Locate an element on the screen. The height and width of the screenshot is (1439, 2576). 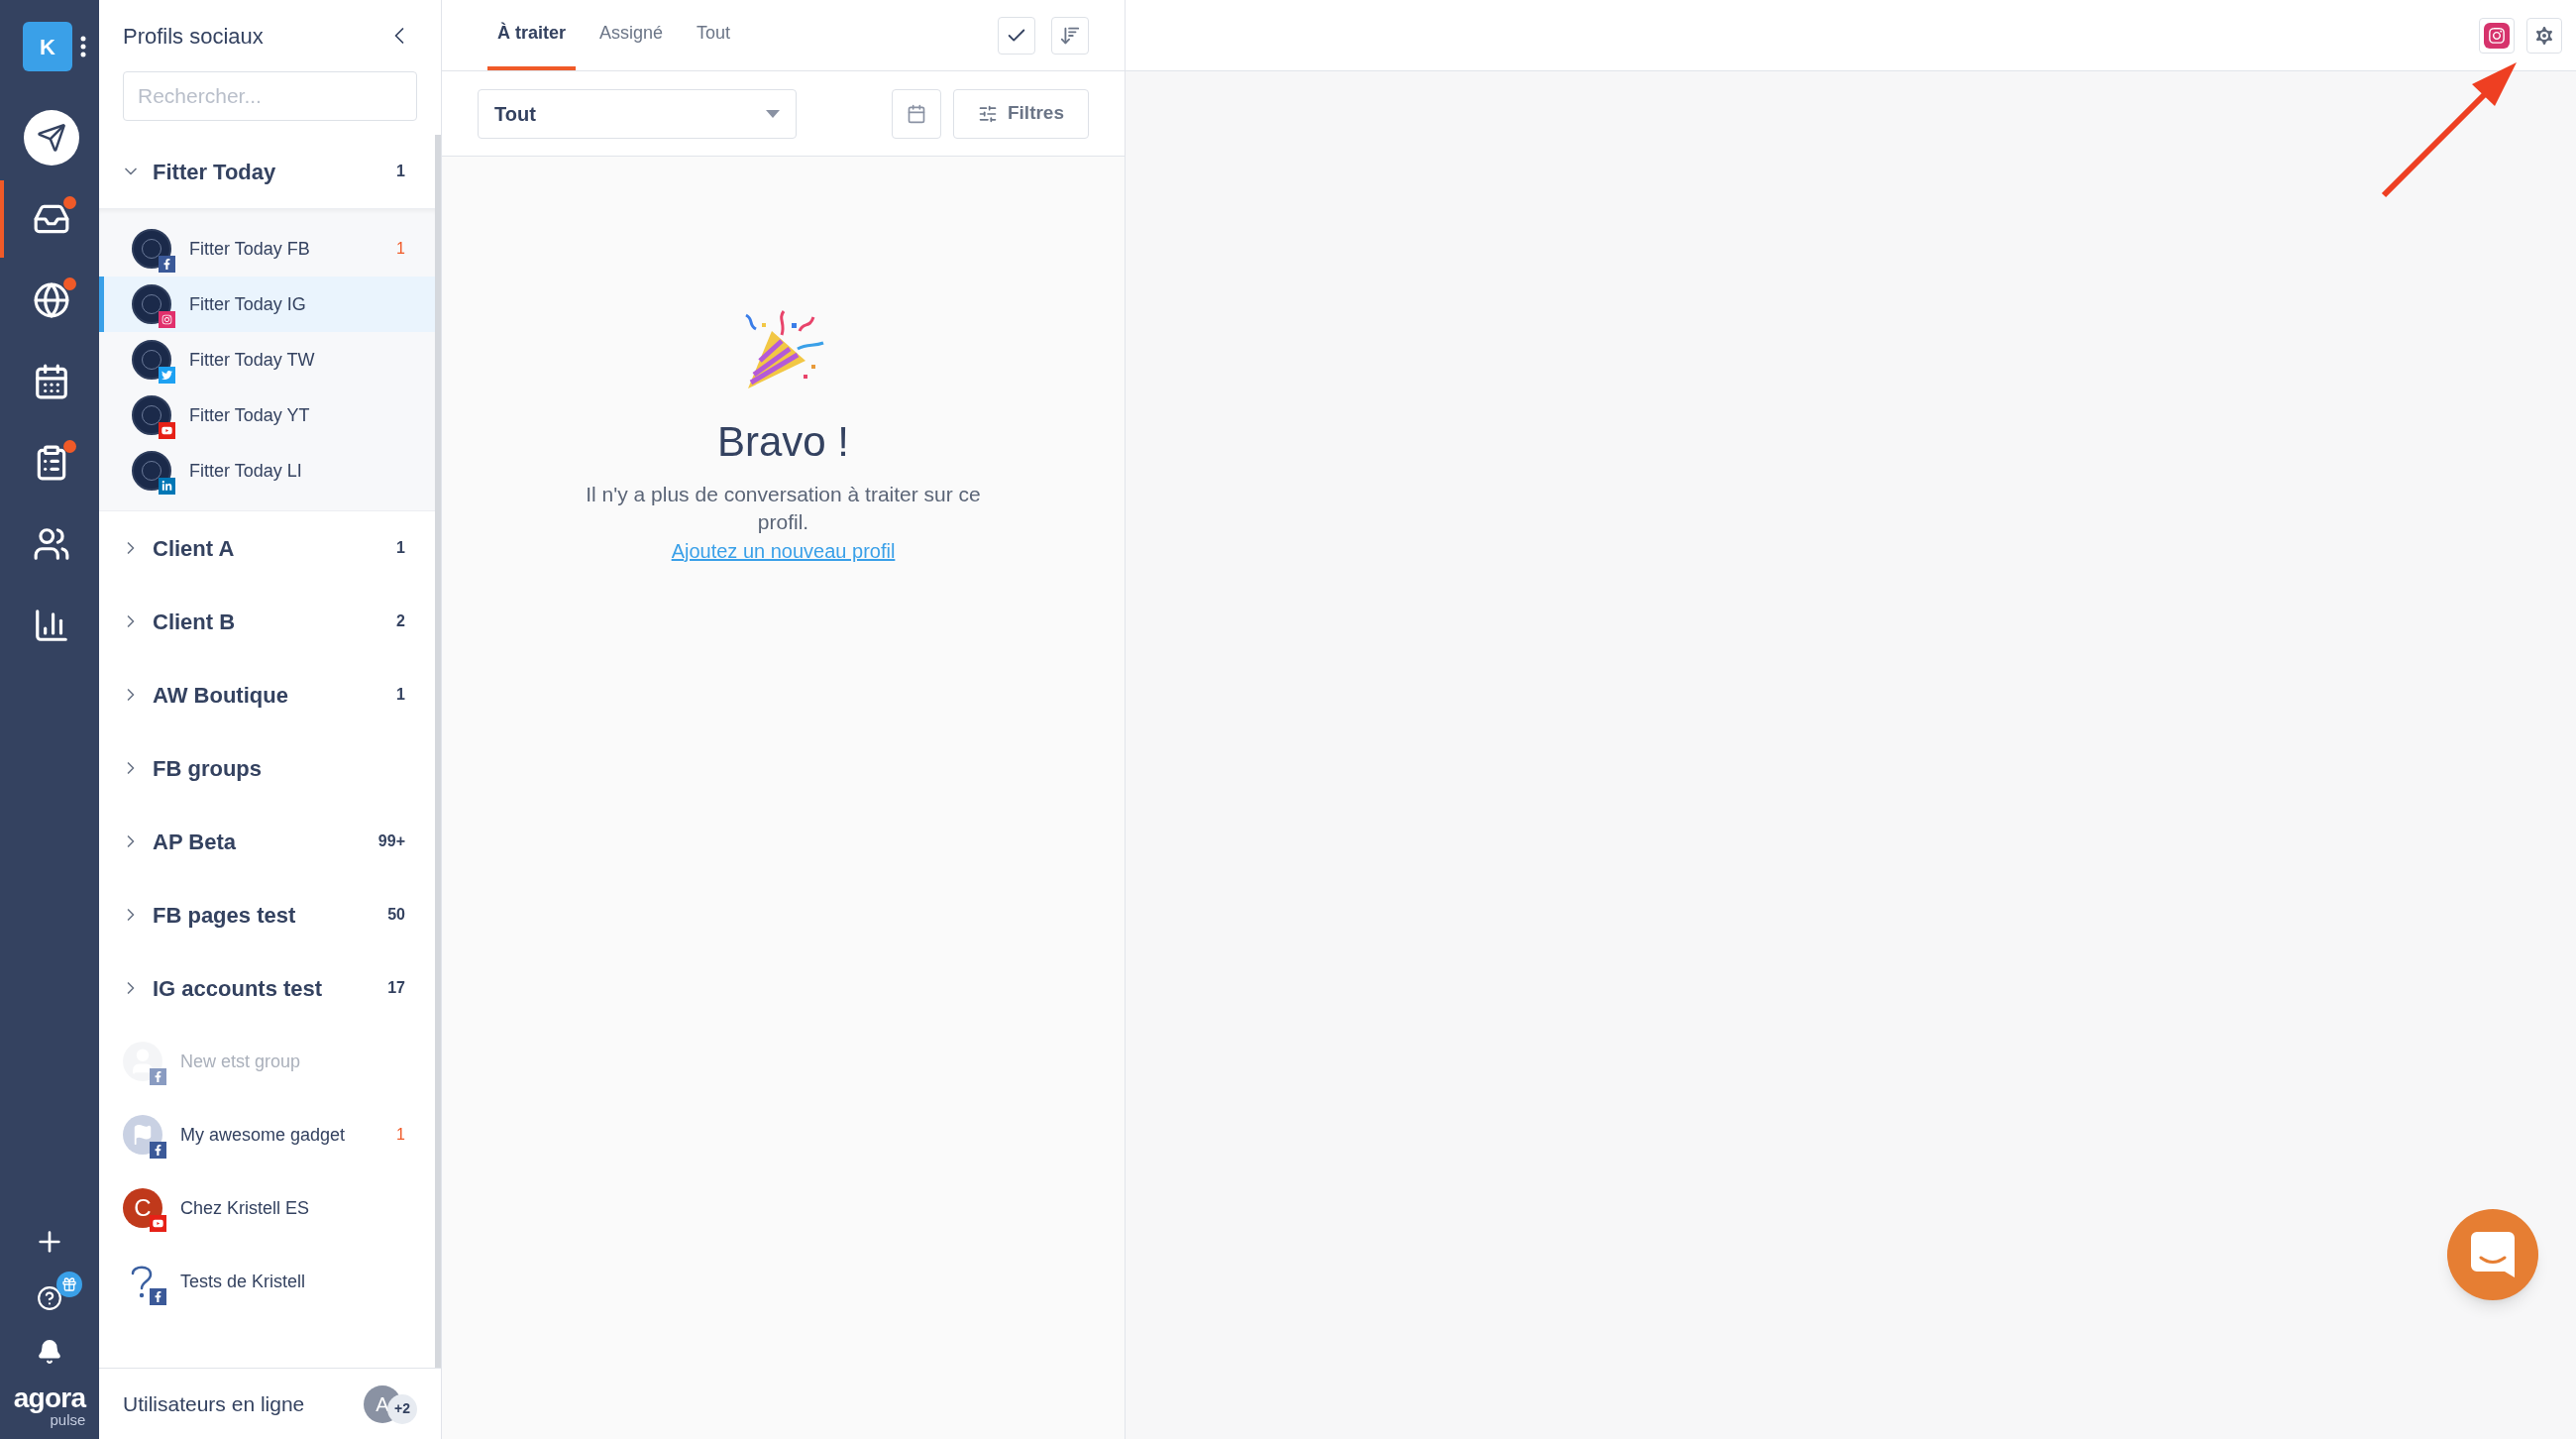
profile-item: Fitter Today FB 1 is located at coordinates (267, 249).